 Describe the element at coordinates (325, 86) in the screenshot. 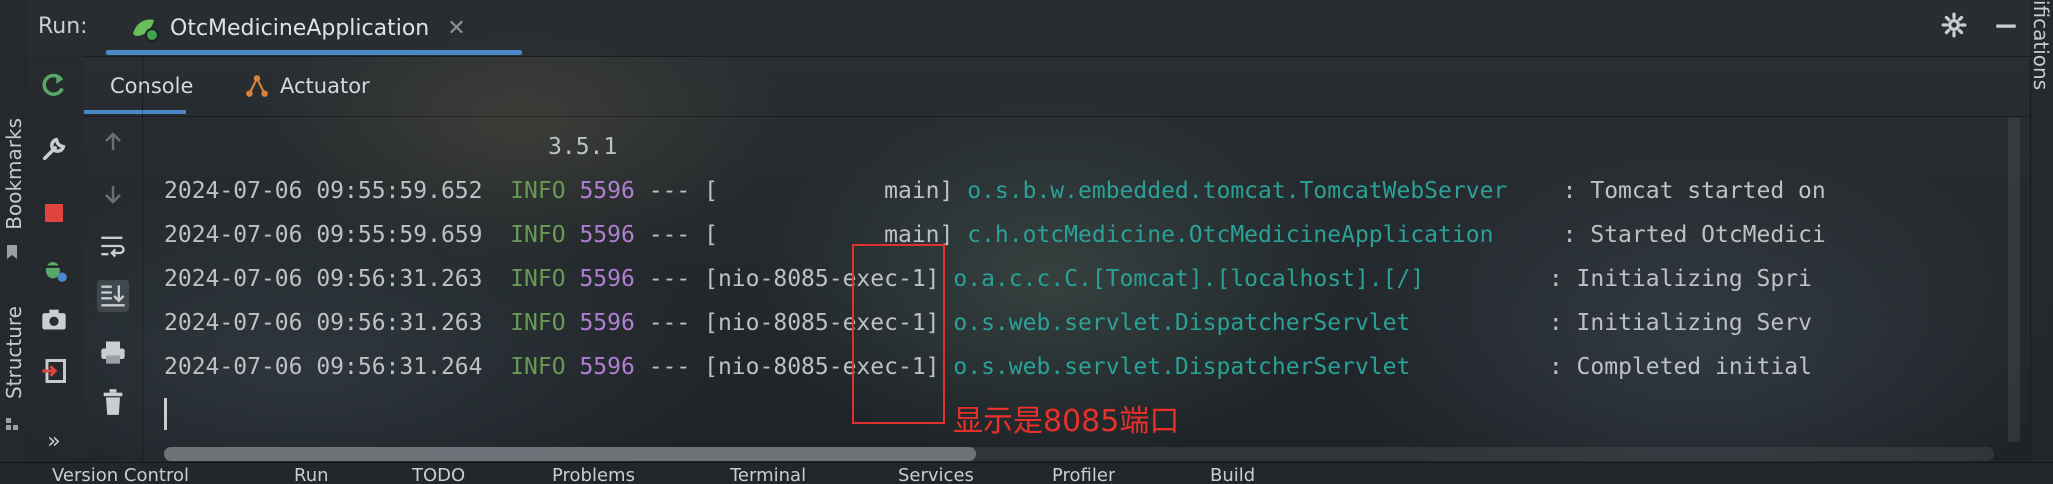

I see `tab-actuator-label: Actuator` at that location.